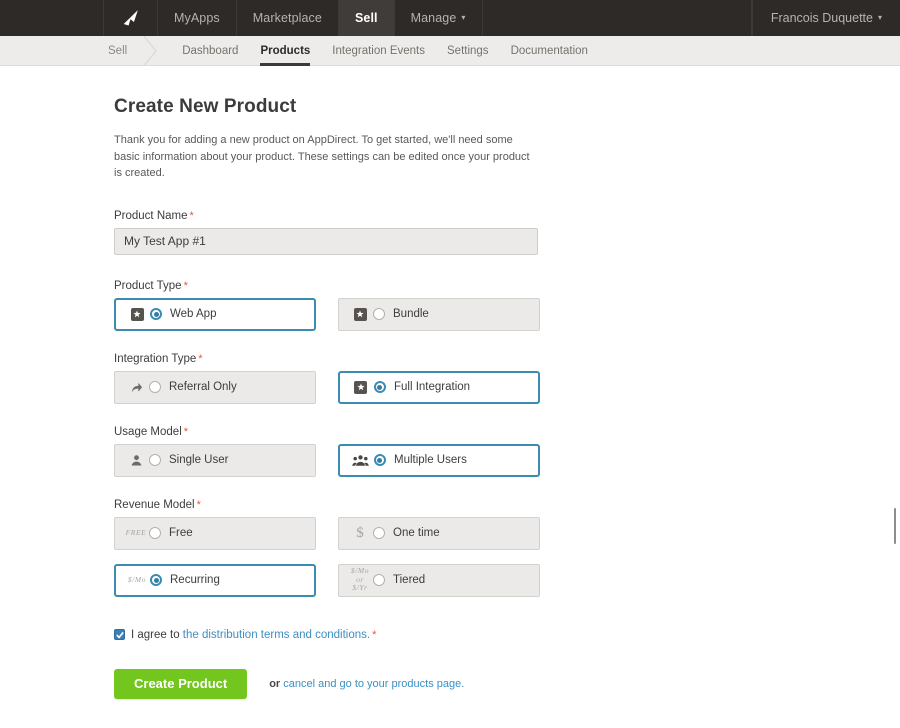  What do you see at coordinates (327, 432) in the screenshot?
I see `usage-model-label: Usage Model *` at bounding box center [327, 432].